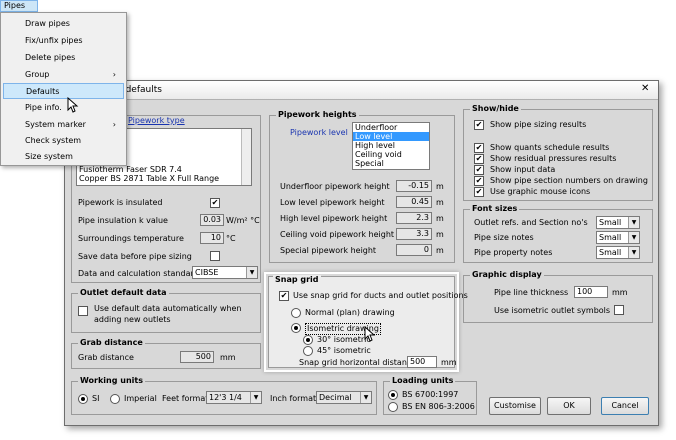 The width and height of the screenshot is (676, 440). What do you see at coordinates (19, 6) in the screenshot?
I see `menu-pipes: Pipes` at bounding box center [19, 6].